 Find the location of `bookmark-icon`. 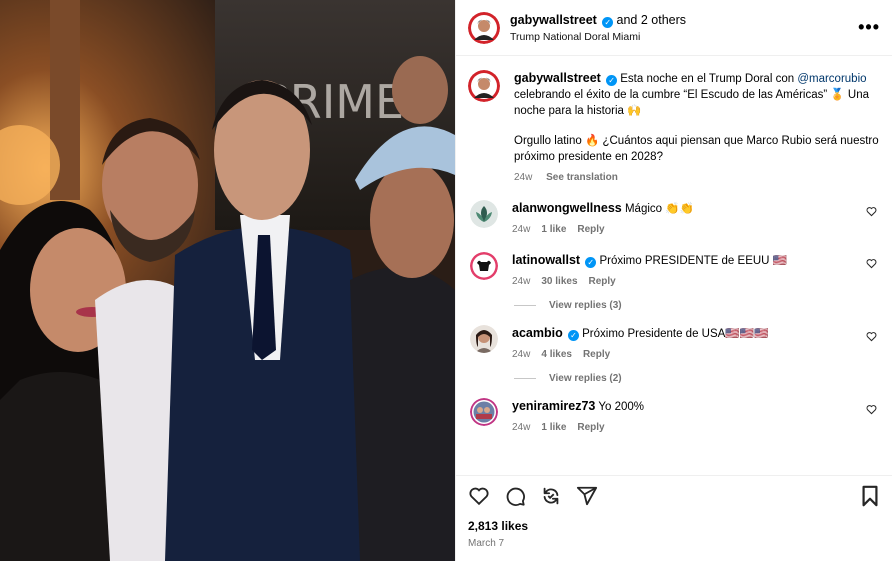

bookmark-icon is located at coordinates (870, 497).